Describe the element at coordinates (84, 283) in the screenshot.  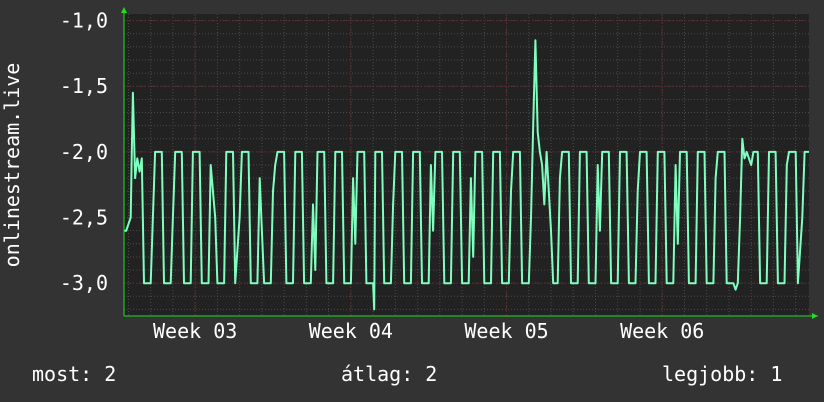
I see `y-tick-label: -3,0` at that location.